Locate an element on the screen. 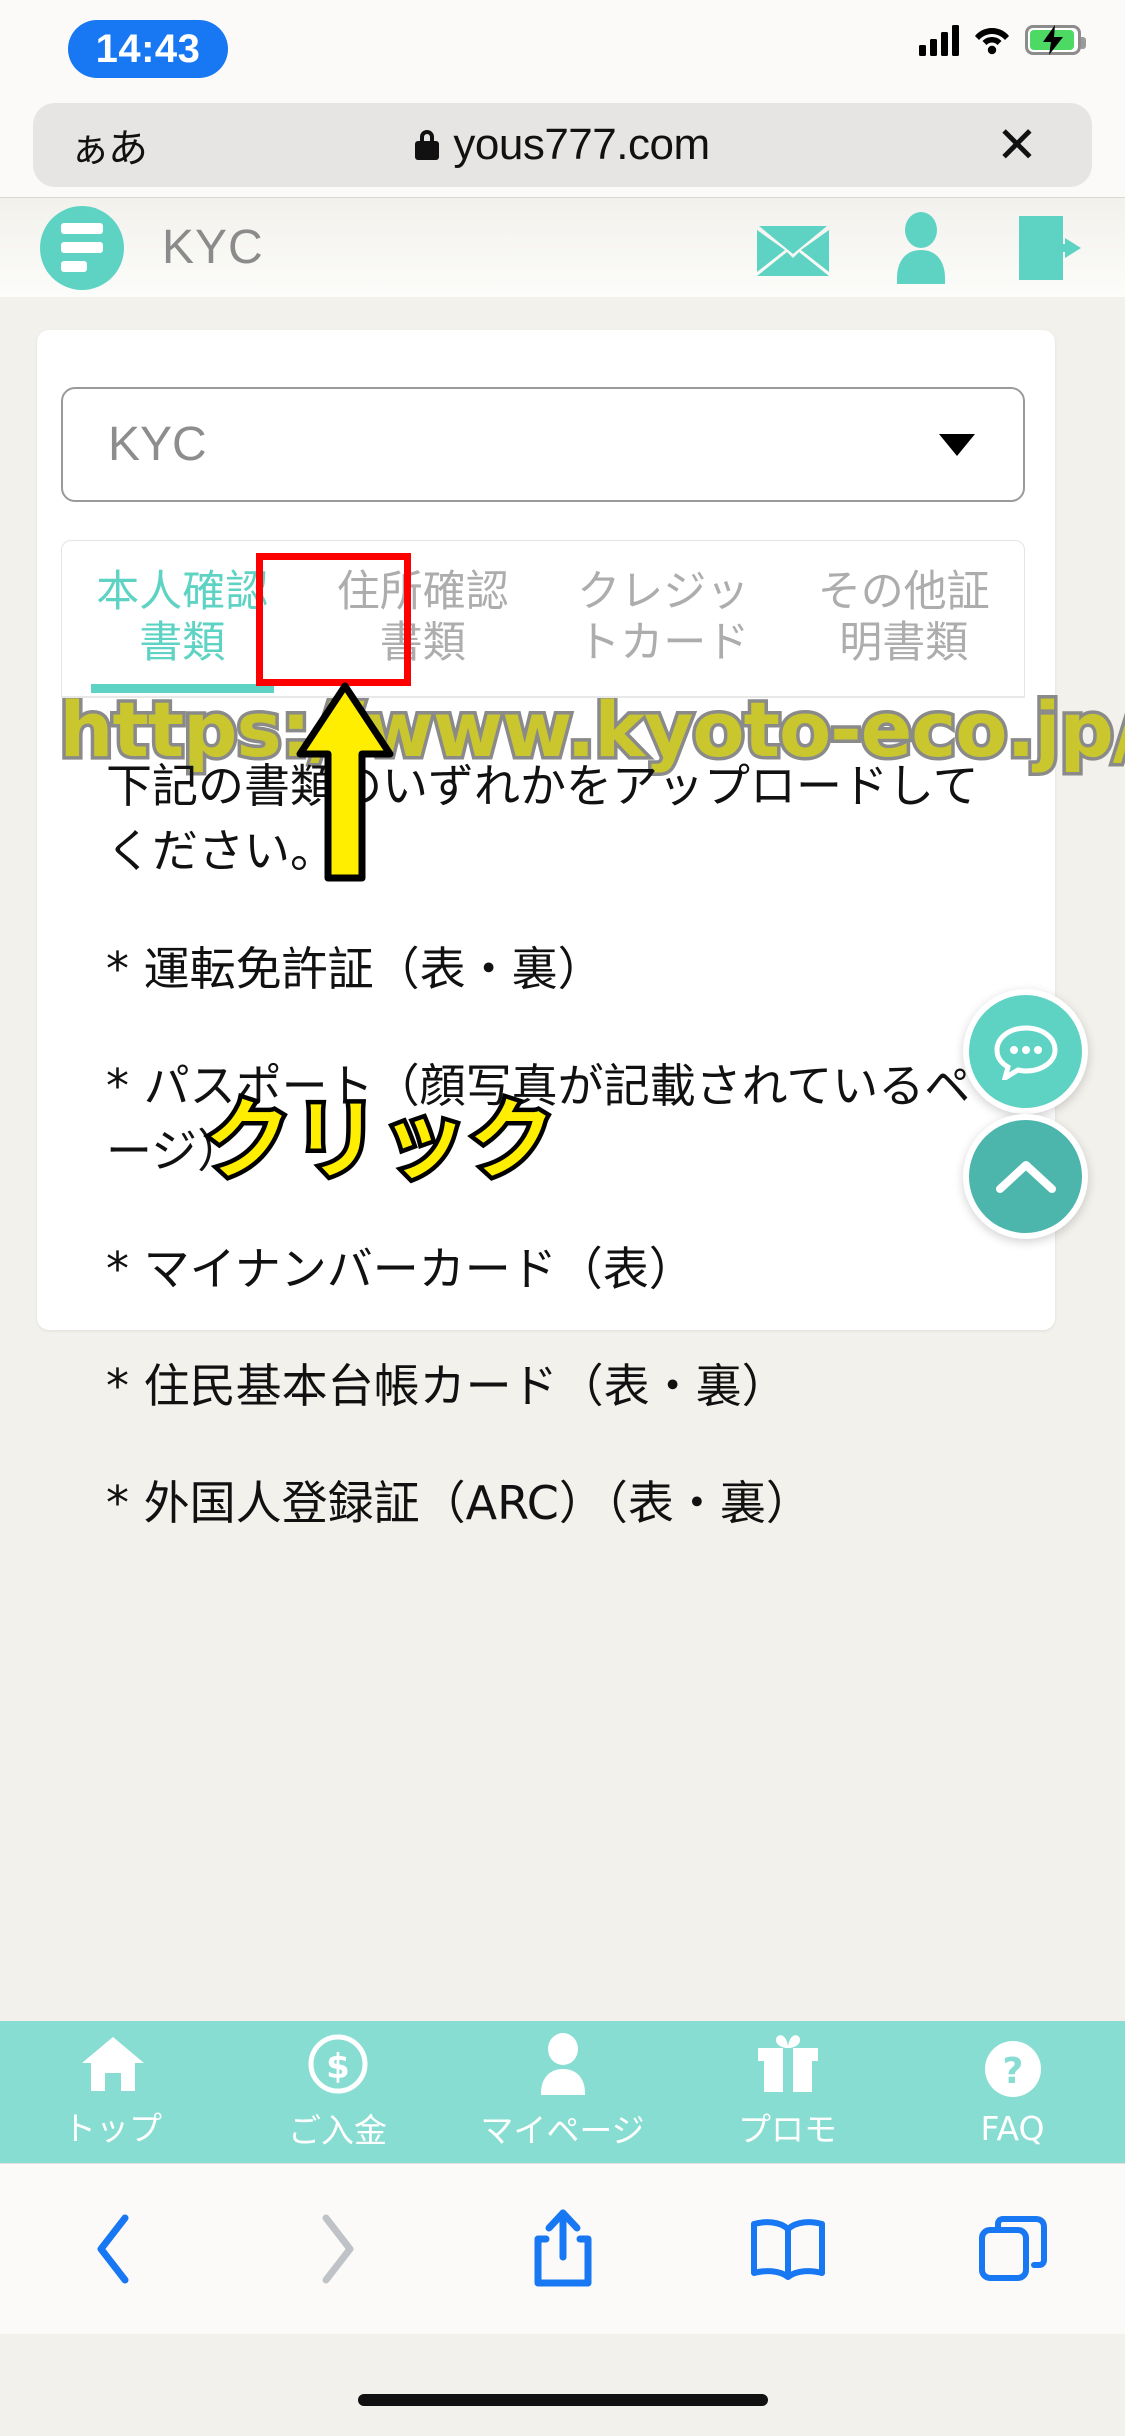 The height and width of the screenshot is (2436, 1125). up-arrow-annotation is located at coordinates (345, 784).